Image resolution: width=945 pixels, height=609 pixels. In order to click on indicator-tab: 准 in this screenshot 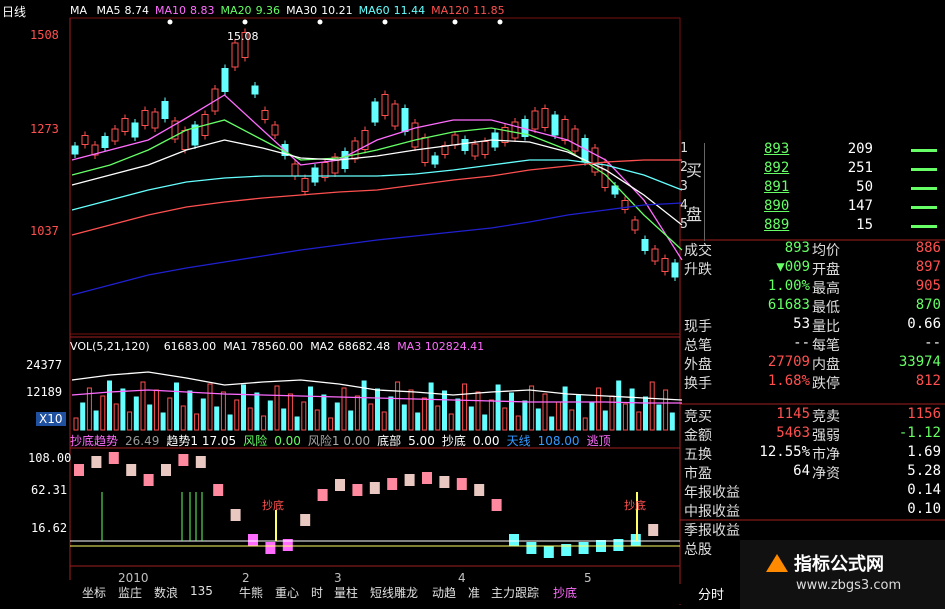, I will do `click(479, 594)`.